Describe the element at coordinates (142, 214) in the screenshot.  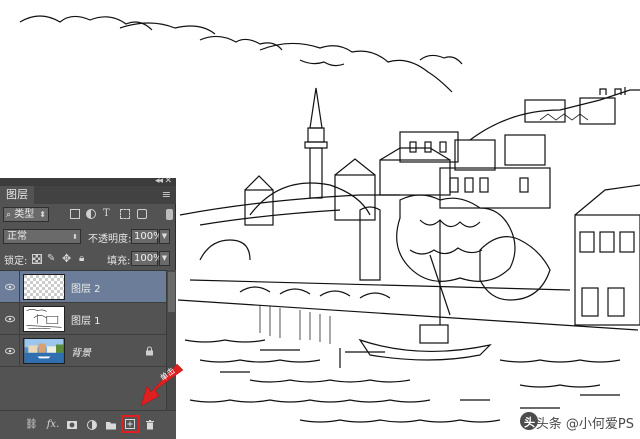
I see `smart-object-filter-icon` at that location.